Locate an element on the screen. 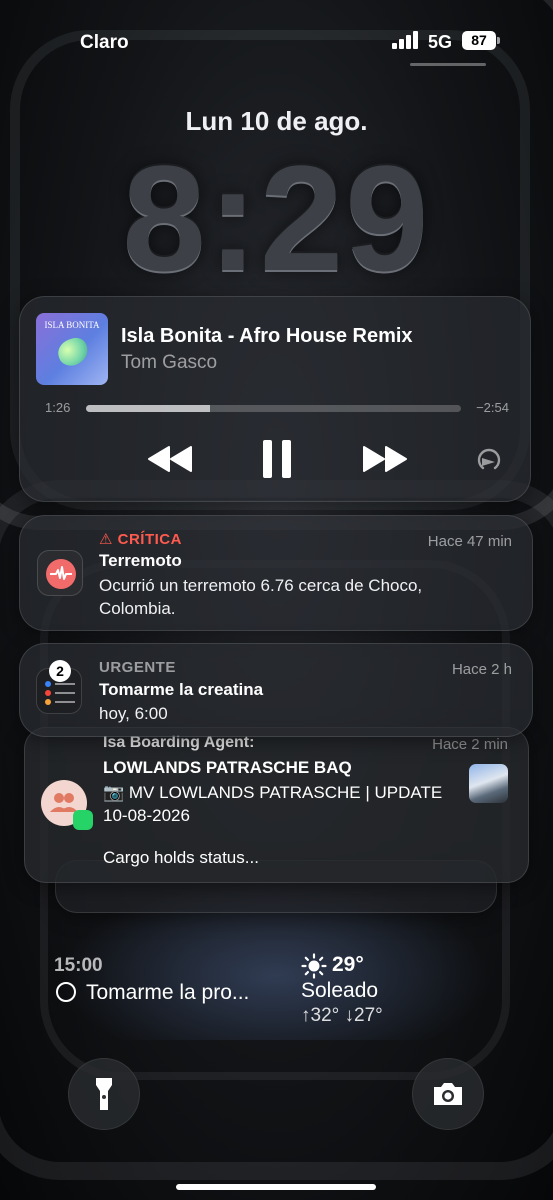 This screenshot has height=1200, width=553. track-title: Isla Bonita - Afro House Remix is located at coordinates (267, 336).